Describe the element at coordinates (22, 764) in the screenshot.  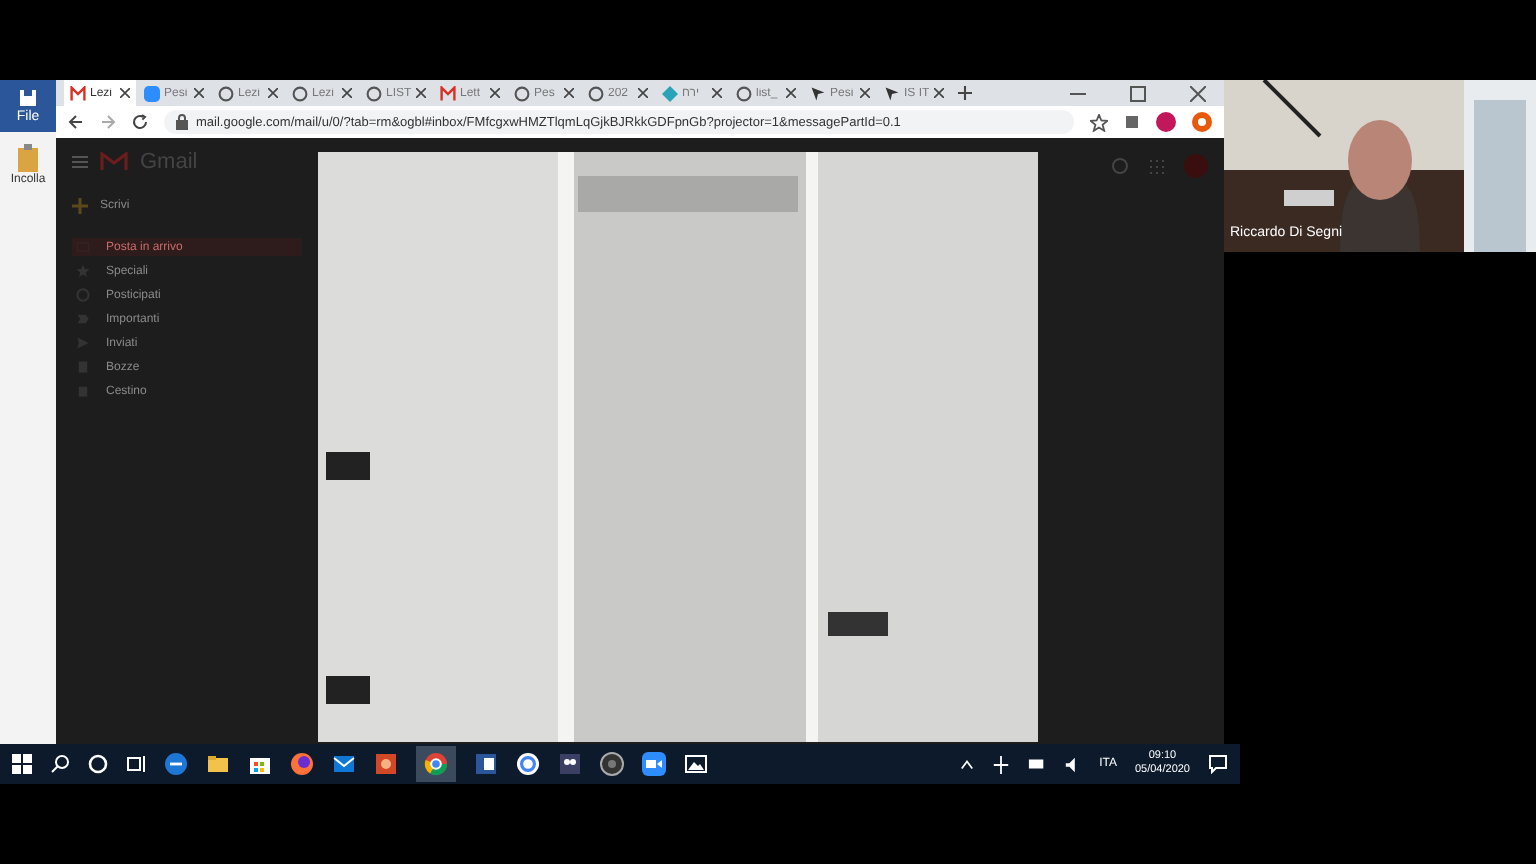
I see `windows-logo-icon` at that location.